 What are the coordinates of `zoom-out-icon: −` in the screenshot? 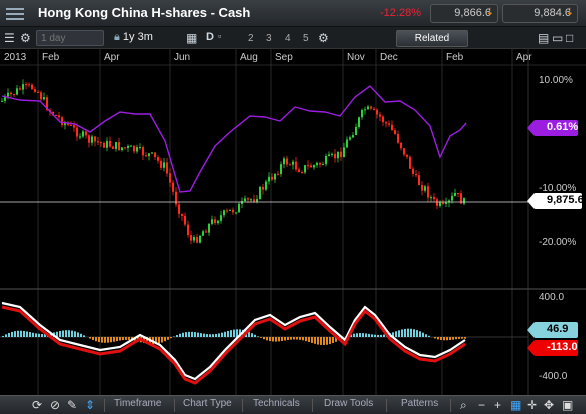 It's located at (481, 405).